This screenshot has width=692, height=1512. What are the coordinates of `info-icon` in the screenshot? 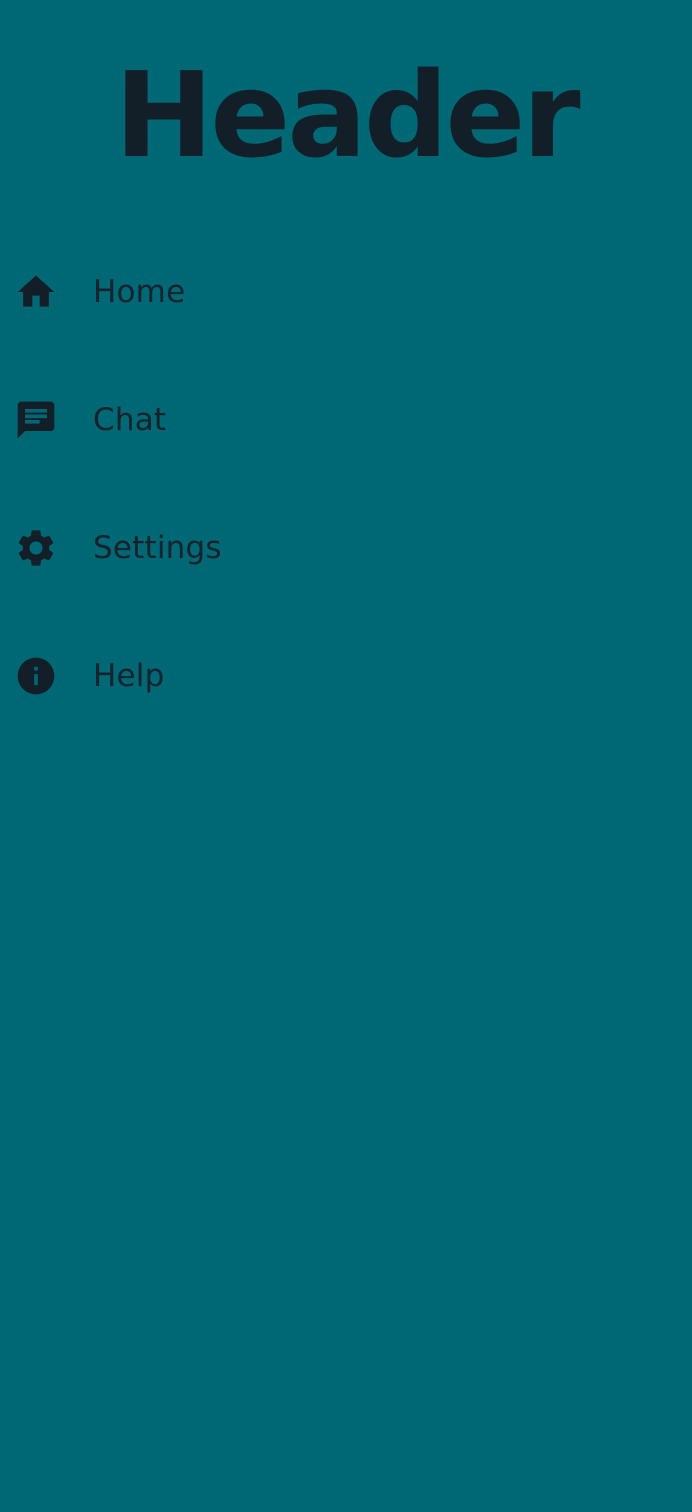 It's located at (36, 676).